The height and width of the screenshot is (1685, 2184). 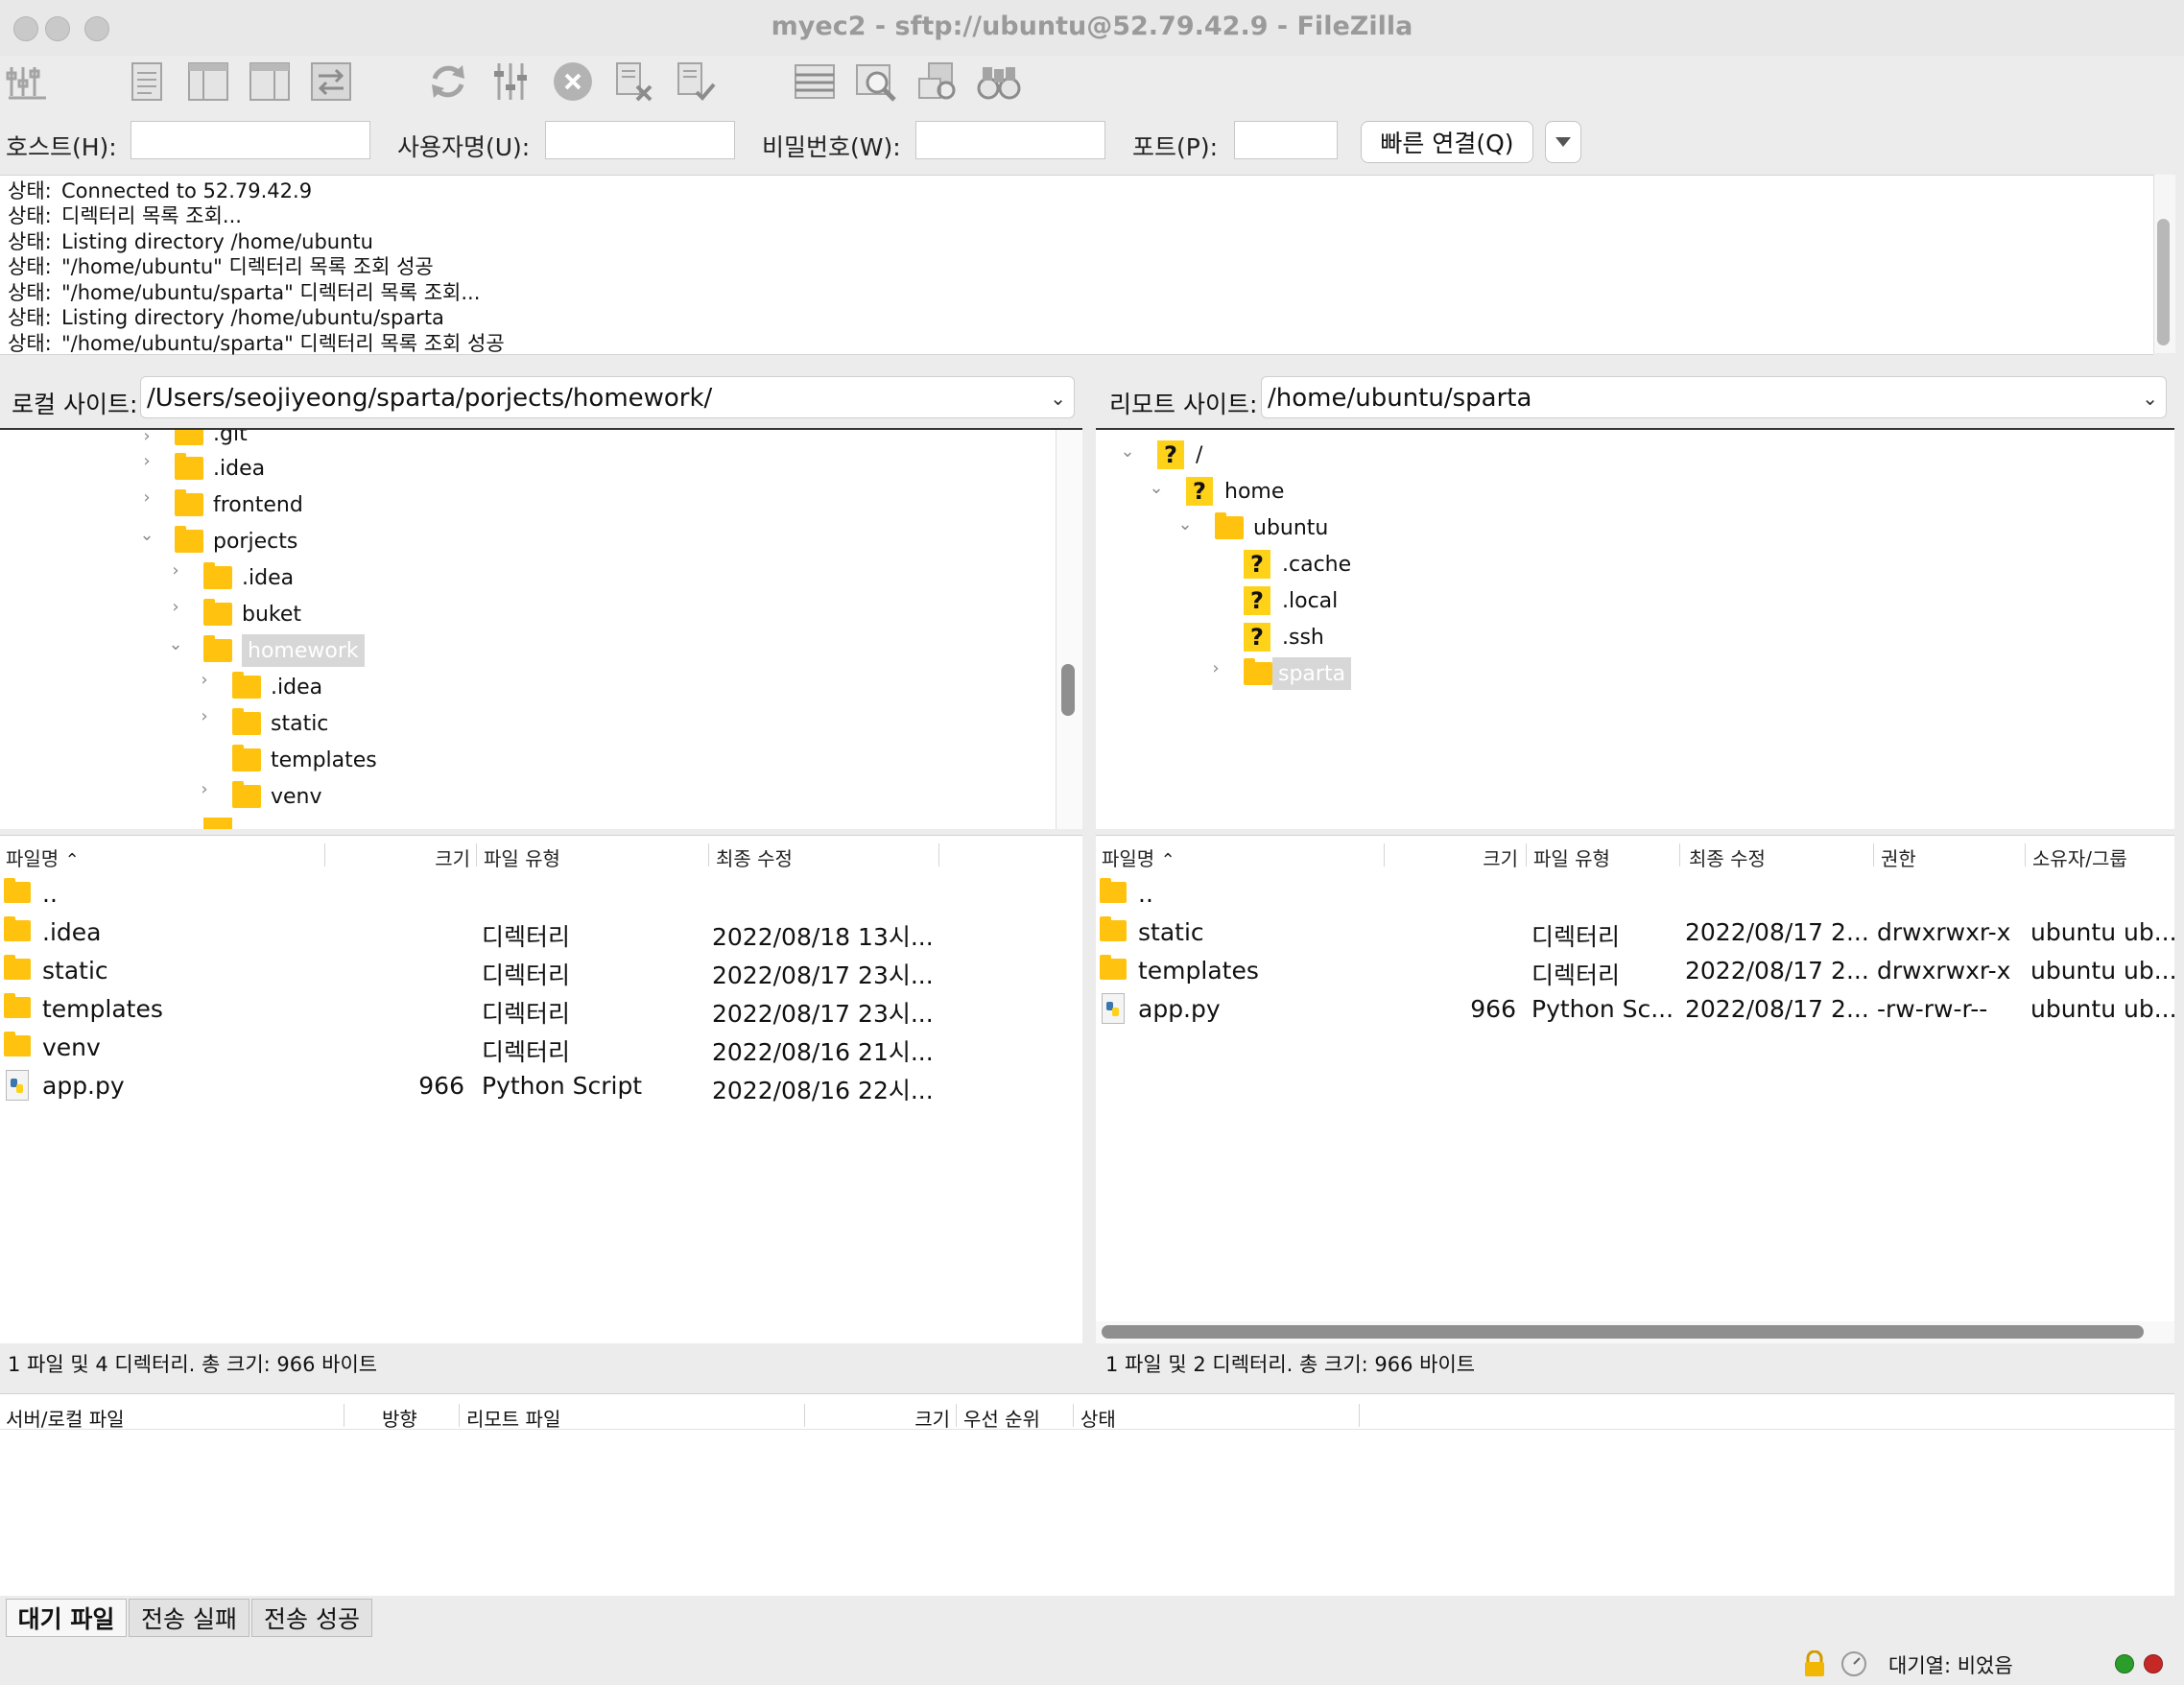 What do you see at coordinates (331, 82) in the screenshot?
I see `transfer-queue-toggle-icon` at bounding box center [331, 82].